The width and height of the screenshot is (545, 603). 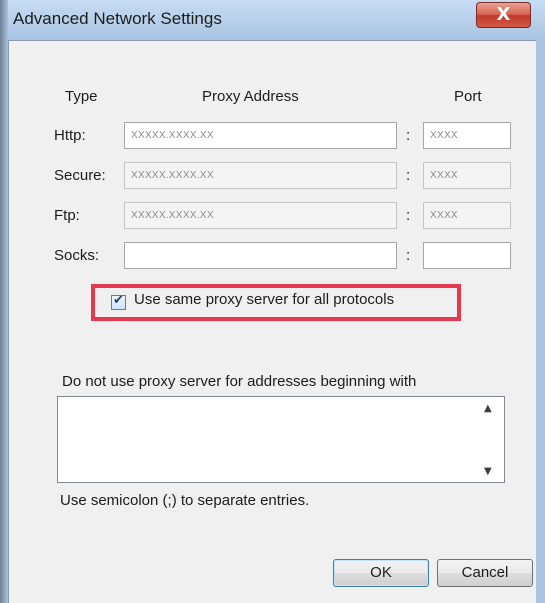 What do you see at coordinates (272, 20) in the screenshot?
I see `title-bar: Advanced Network Settings X` at bounding box center [272, 20].